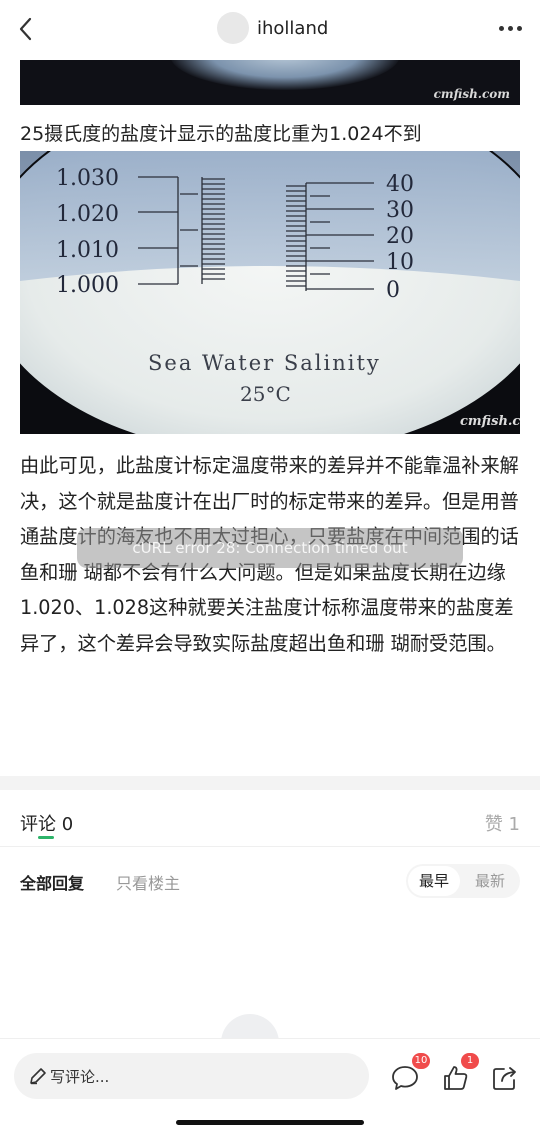  Describe the element at coordinates (400, 262) in the screenshot. I see `salinity-tick-label: 10` at that location.